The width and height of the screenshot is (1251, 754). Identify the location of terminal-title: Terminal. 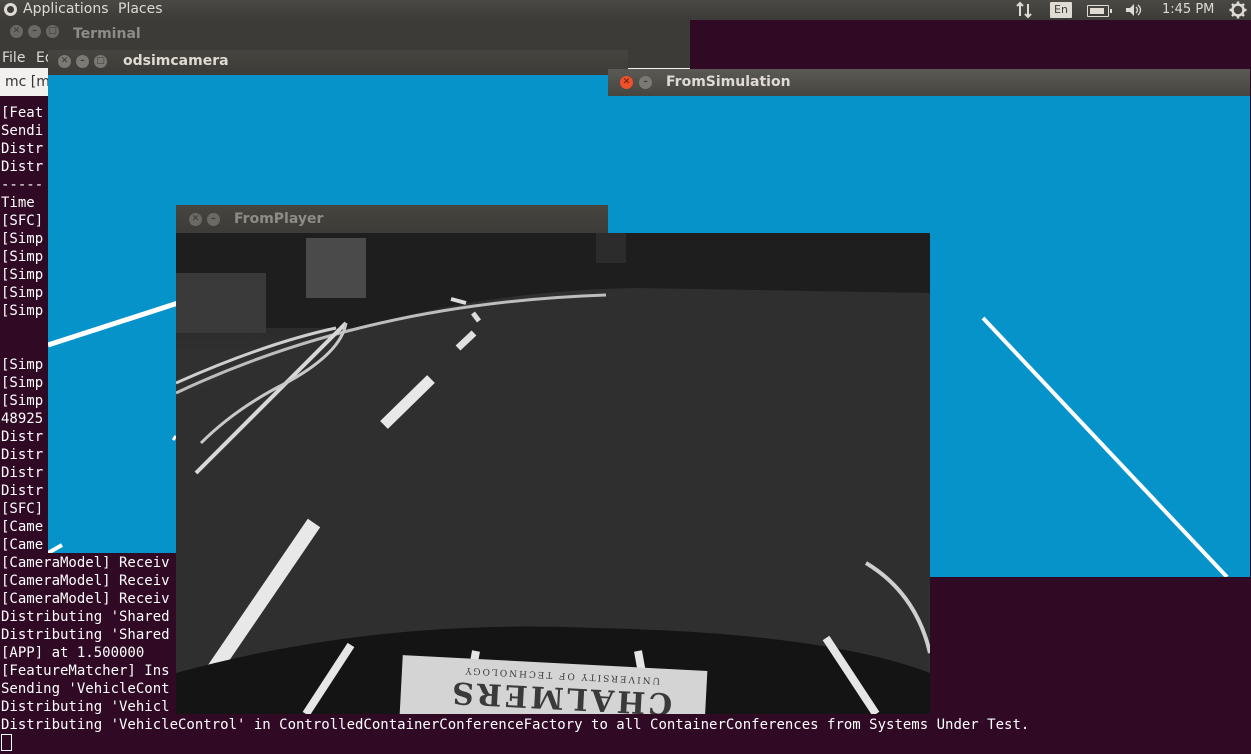
(107, 34).